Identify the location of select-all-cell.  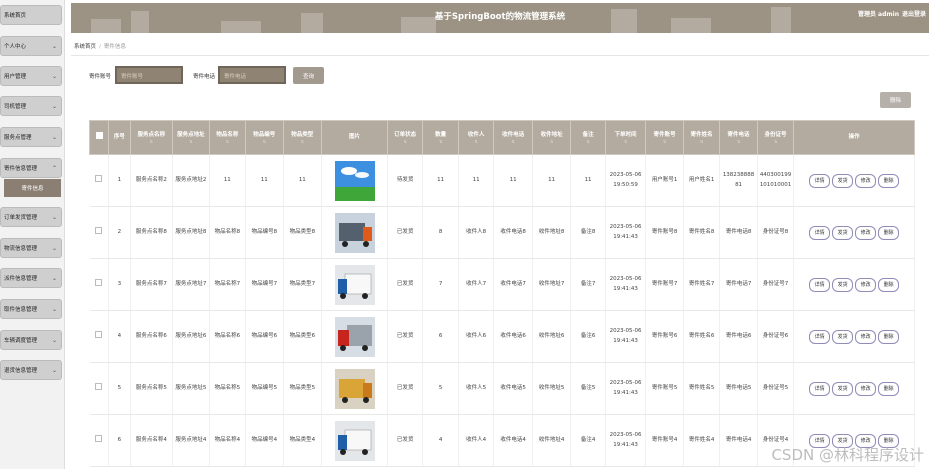
(99, 137).